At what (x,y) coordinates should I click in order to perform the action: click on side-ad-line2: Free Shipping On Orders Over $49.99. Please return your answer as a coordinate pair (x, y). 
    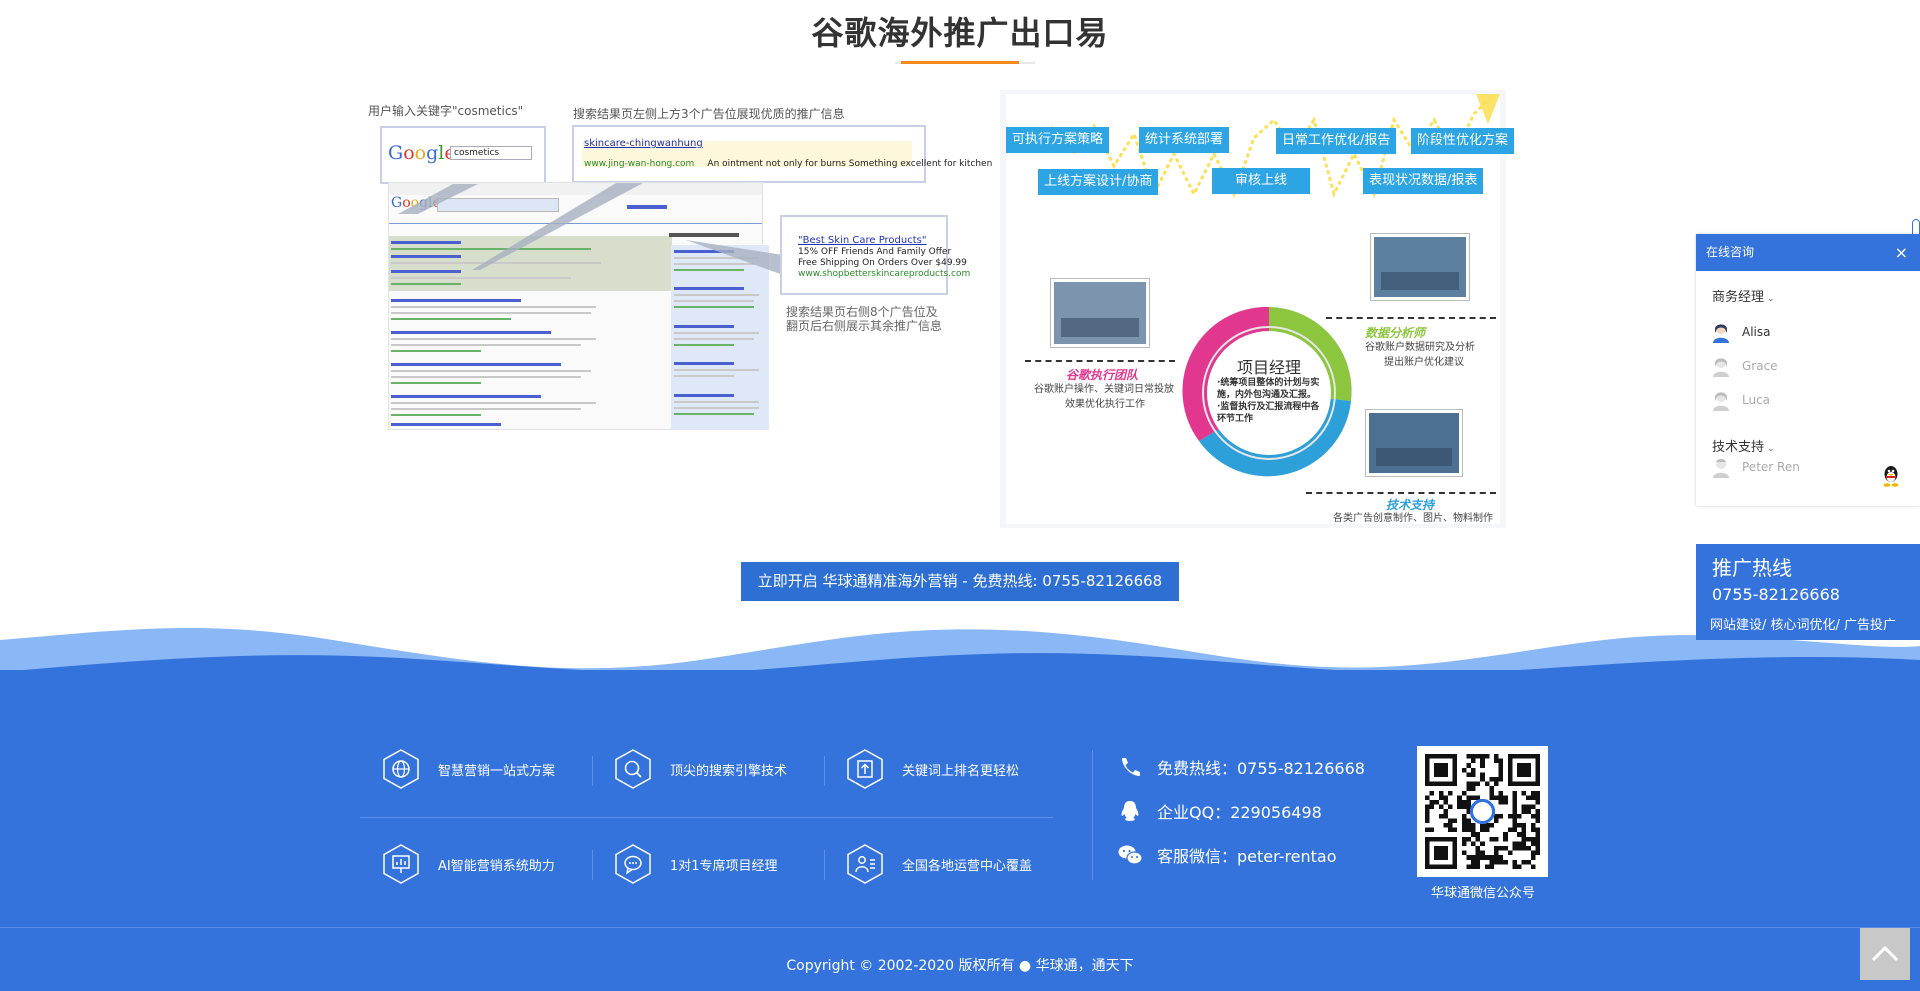
    Looking at the image, I should click on (882, 263).